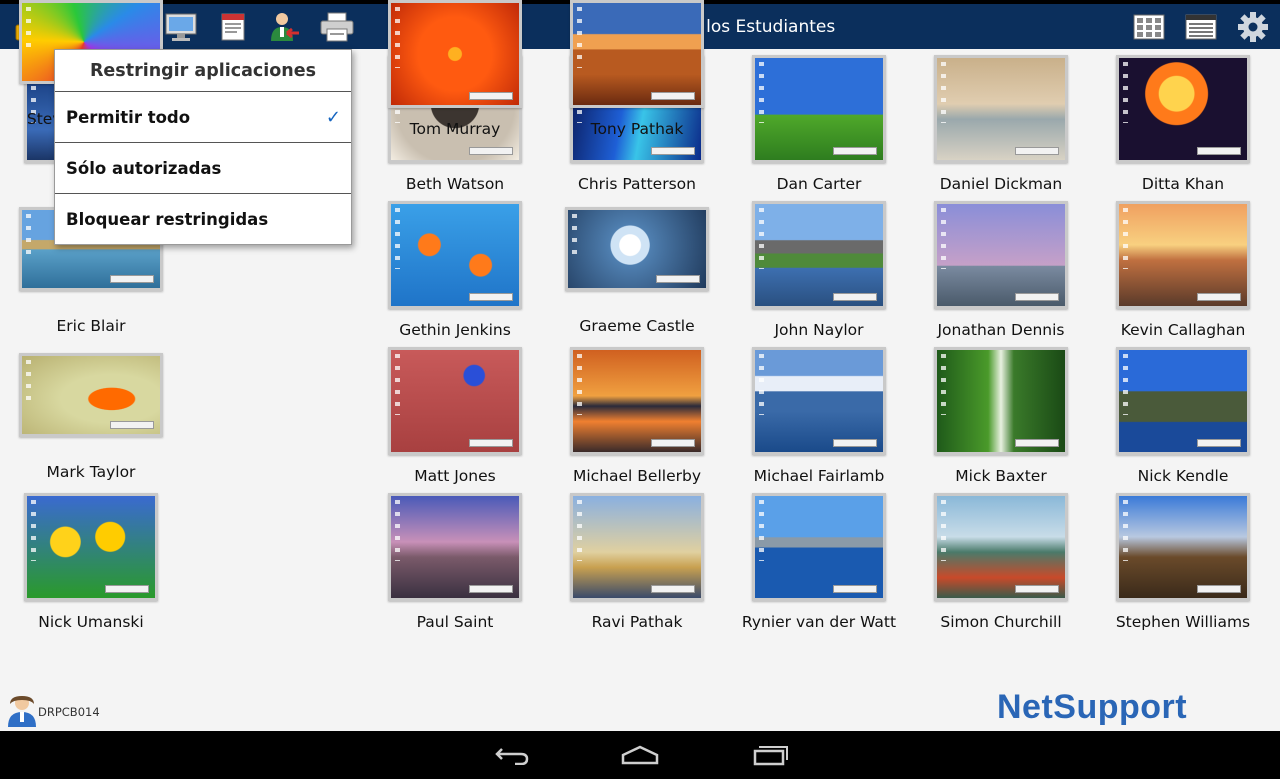  I want to click on tower-bridge-wallpaper, so click(637, 547).